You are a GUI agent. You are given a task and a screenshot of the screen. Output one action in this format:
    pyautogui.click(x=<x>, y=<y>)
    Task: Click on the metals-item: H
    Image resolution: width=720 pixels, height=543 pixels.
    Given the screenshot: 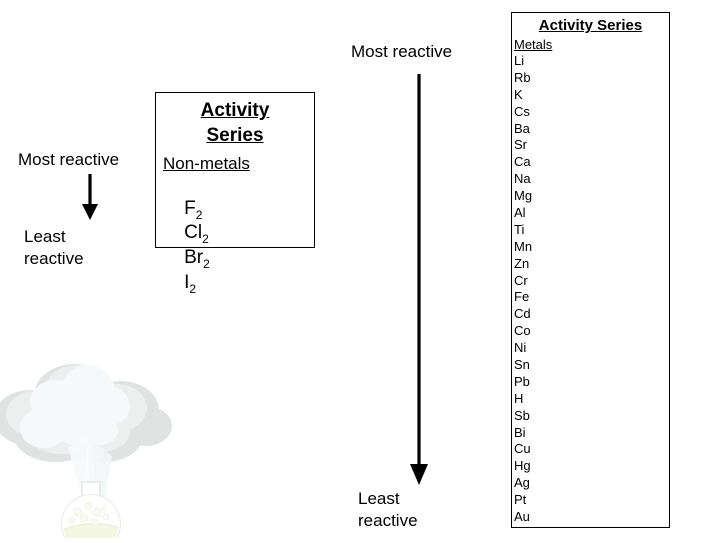 What is the action you would take?
    pyautogui.click(x=519, y=398)
    